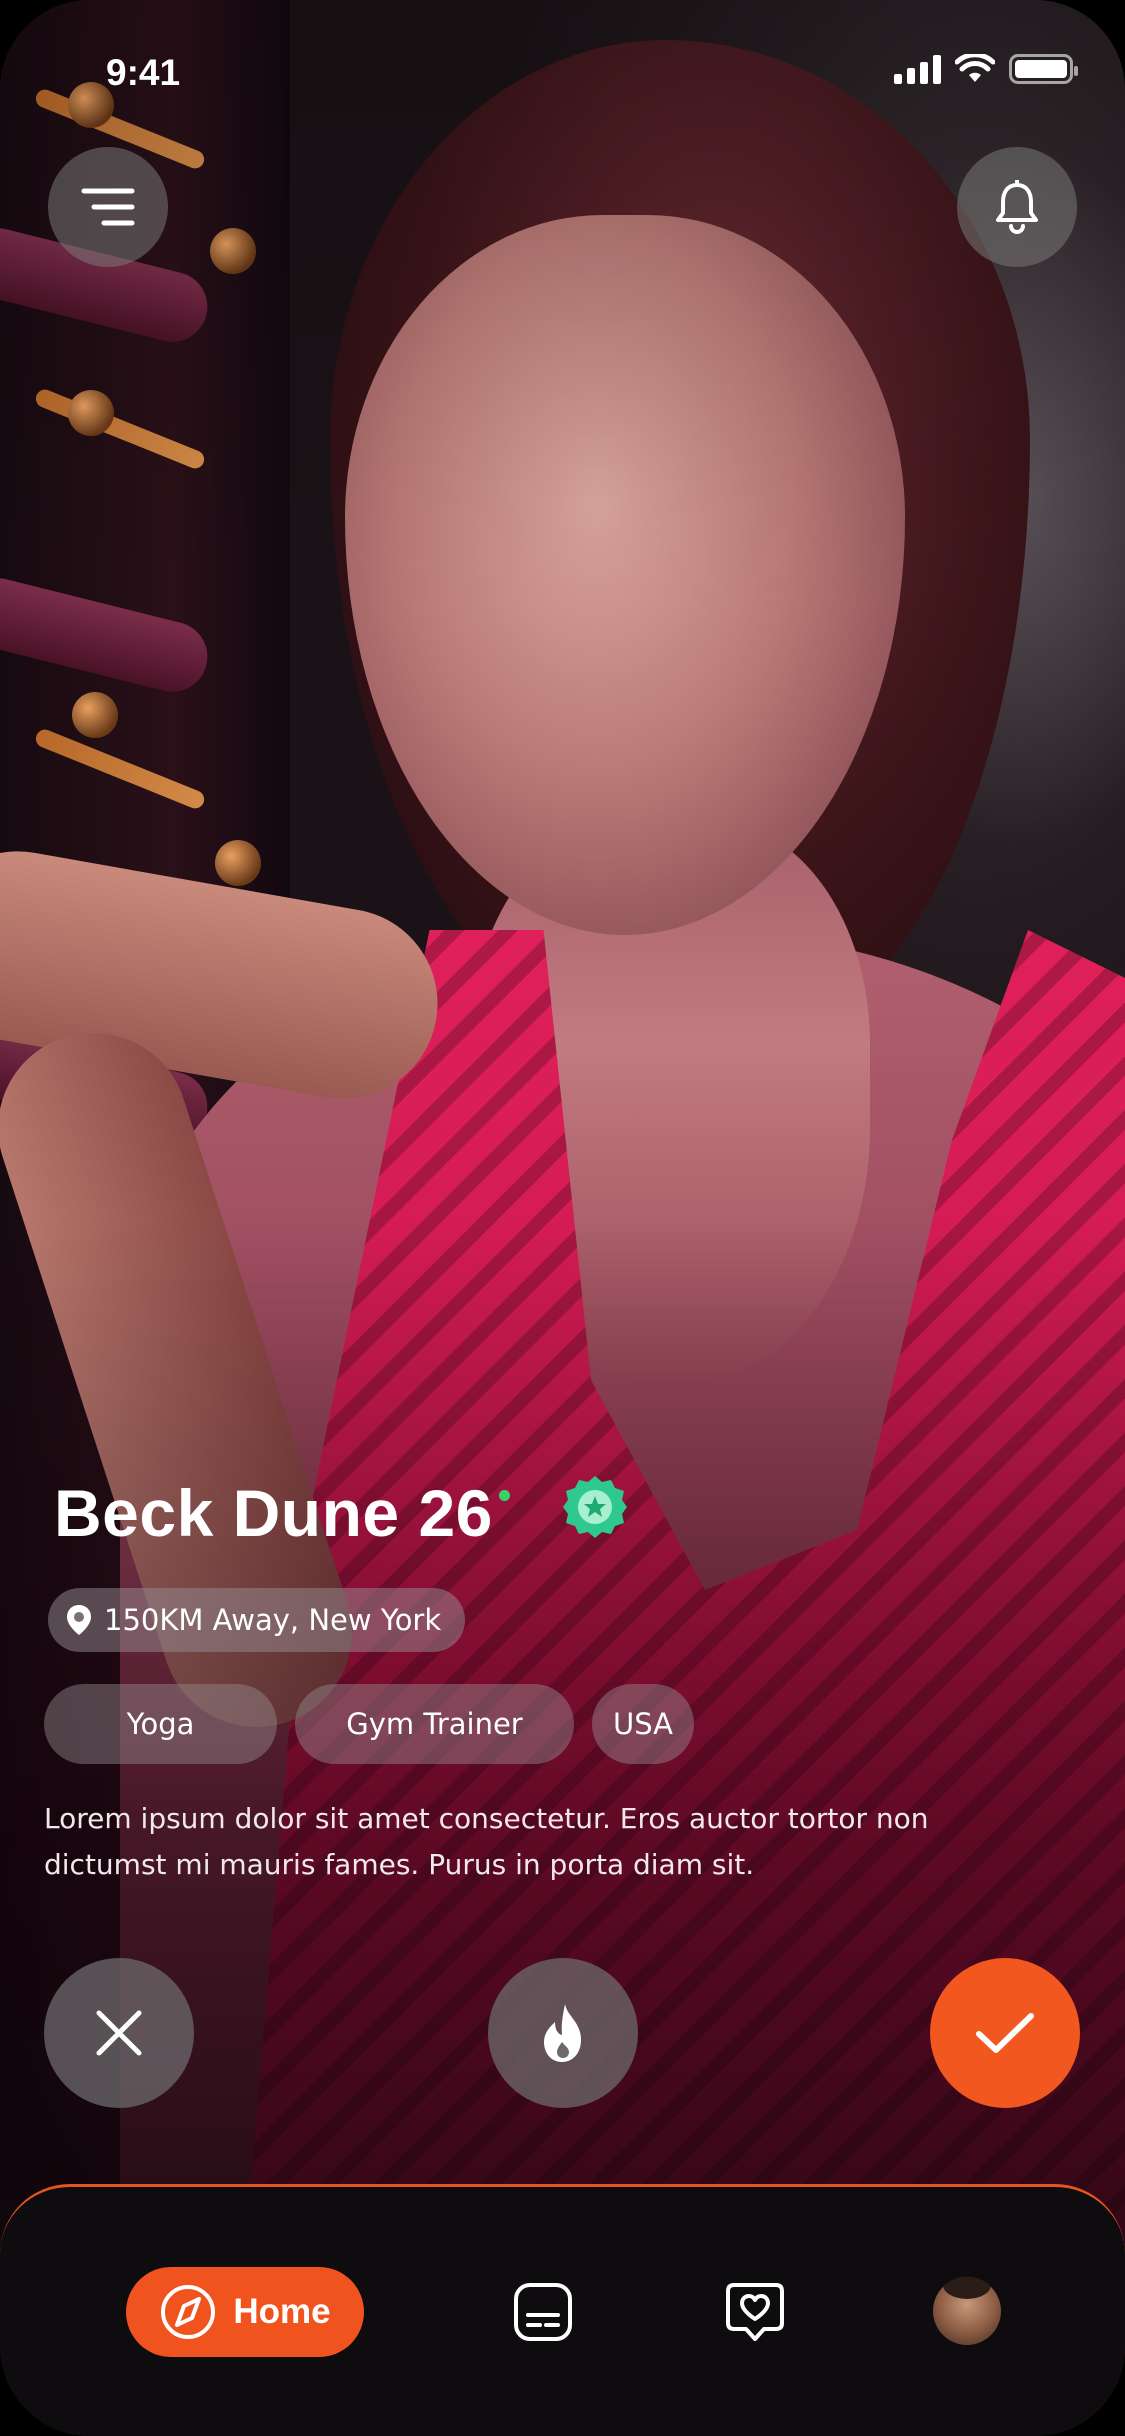  I want to click on online-indicator, so click(504, 1495).